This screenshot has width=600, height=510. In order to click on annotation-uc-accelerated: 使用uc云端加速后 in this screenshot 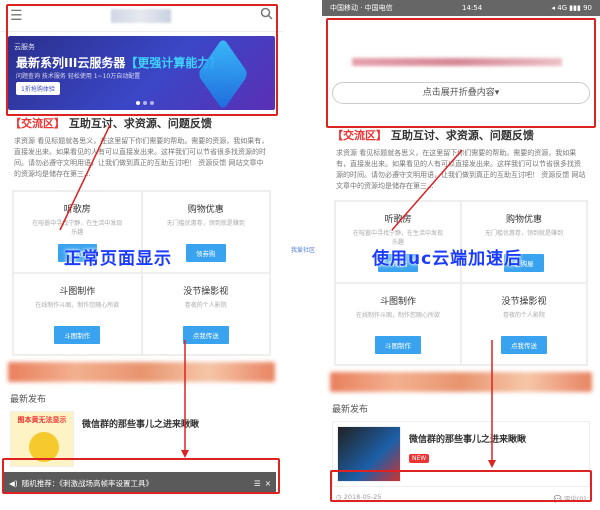, I will do `click(447, 259)`.